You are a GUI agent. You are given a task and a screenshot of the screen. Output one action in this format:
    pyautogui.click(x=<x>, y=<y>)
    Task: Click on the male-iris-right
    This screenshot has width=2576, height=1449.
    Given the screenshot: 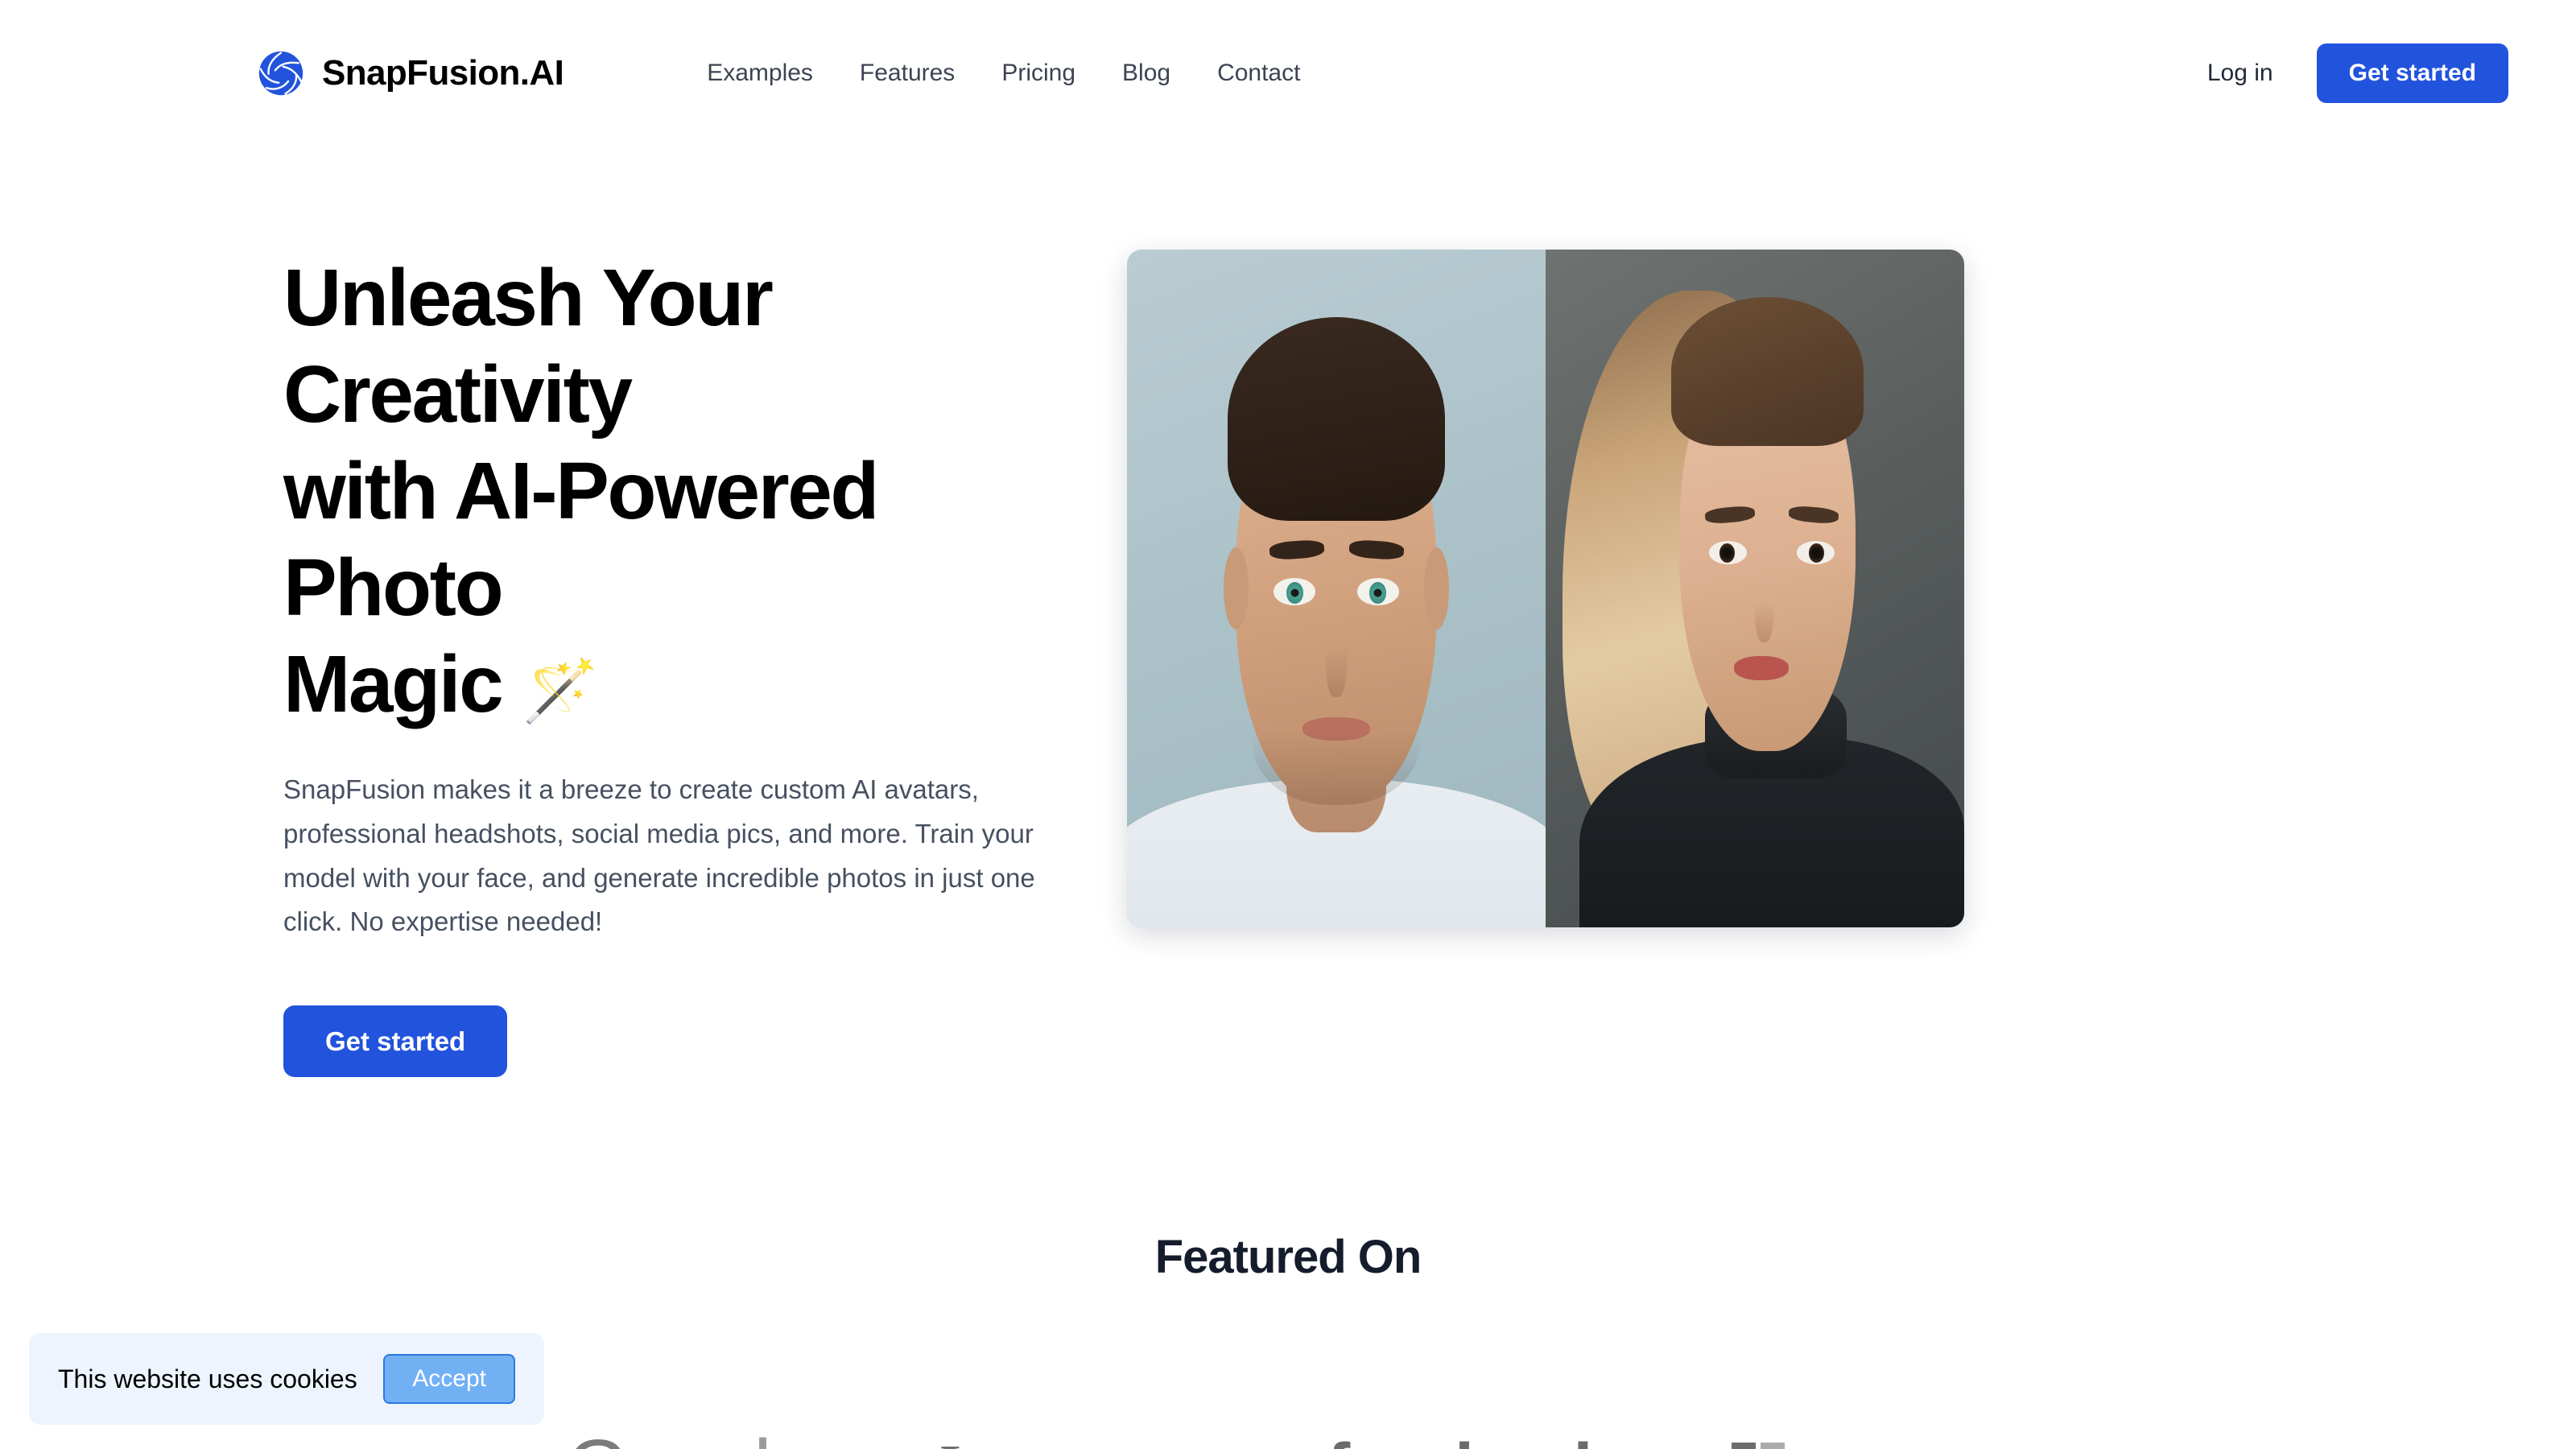 What is the action you would take?
    pyautogui.click(x=1377, y=592)
    